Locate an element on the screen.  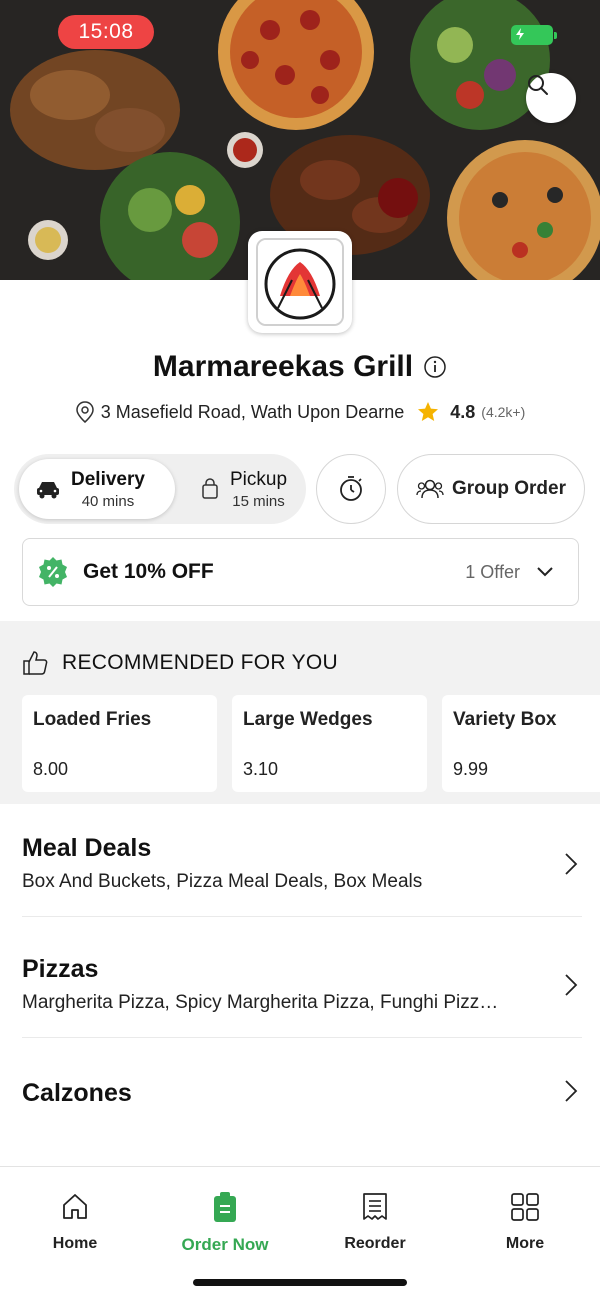
category-title: Pizzas is located at coordinates (60, 969).